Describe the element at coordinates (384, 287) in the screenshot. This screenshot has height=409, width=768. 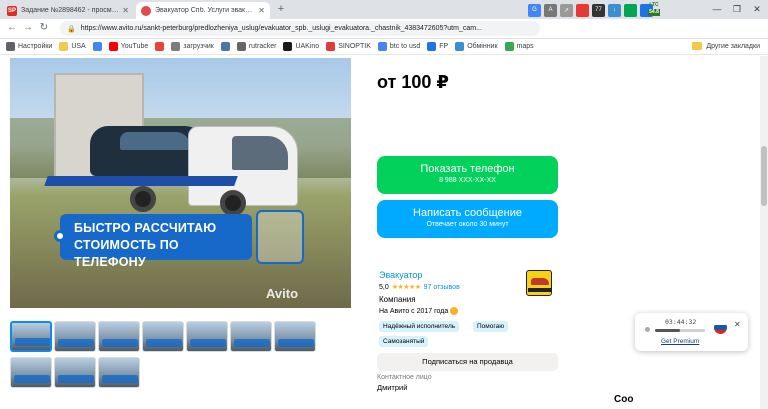
I see `rating-value: 5,0` at that location.